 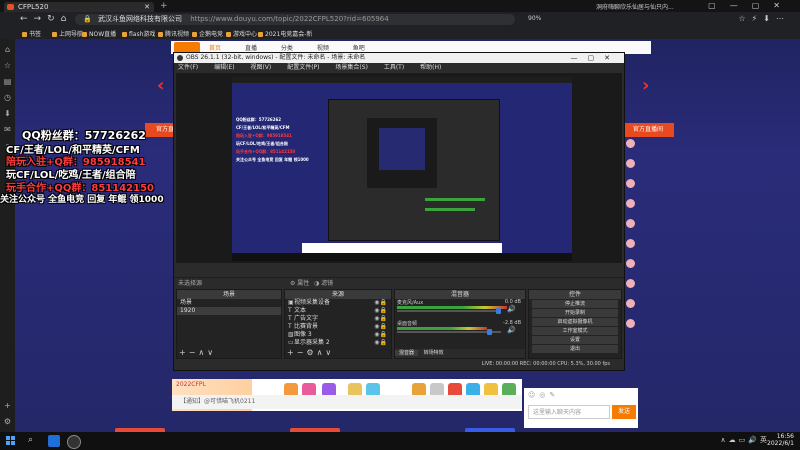 I want to click on sidebar-mail-icon: ✉, so click(x=7, y=129).